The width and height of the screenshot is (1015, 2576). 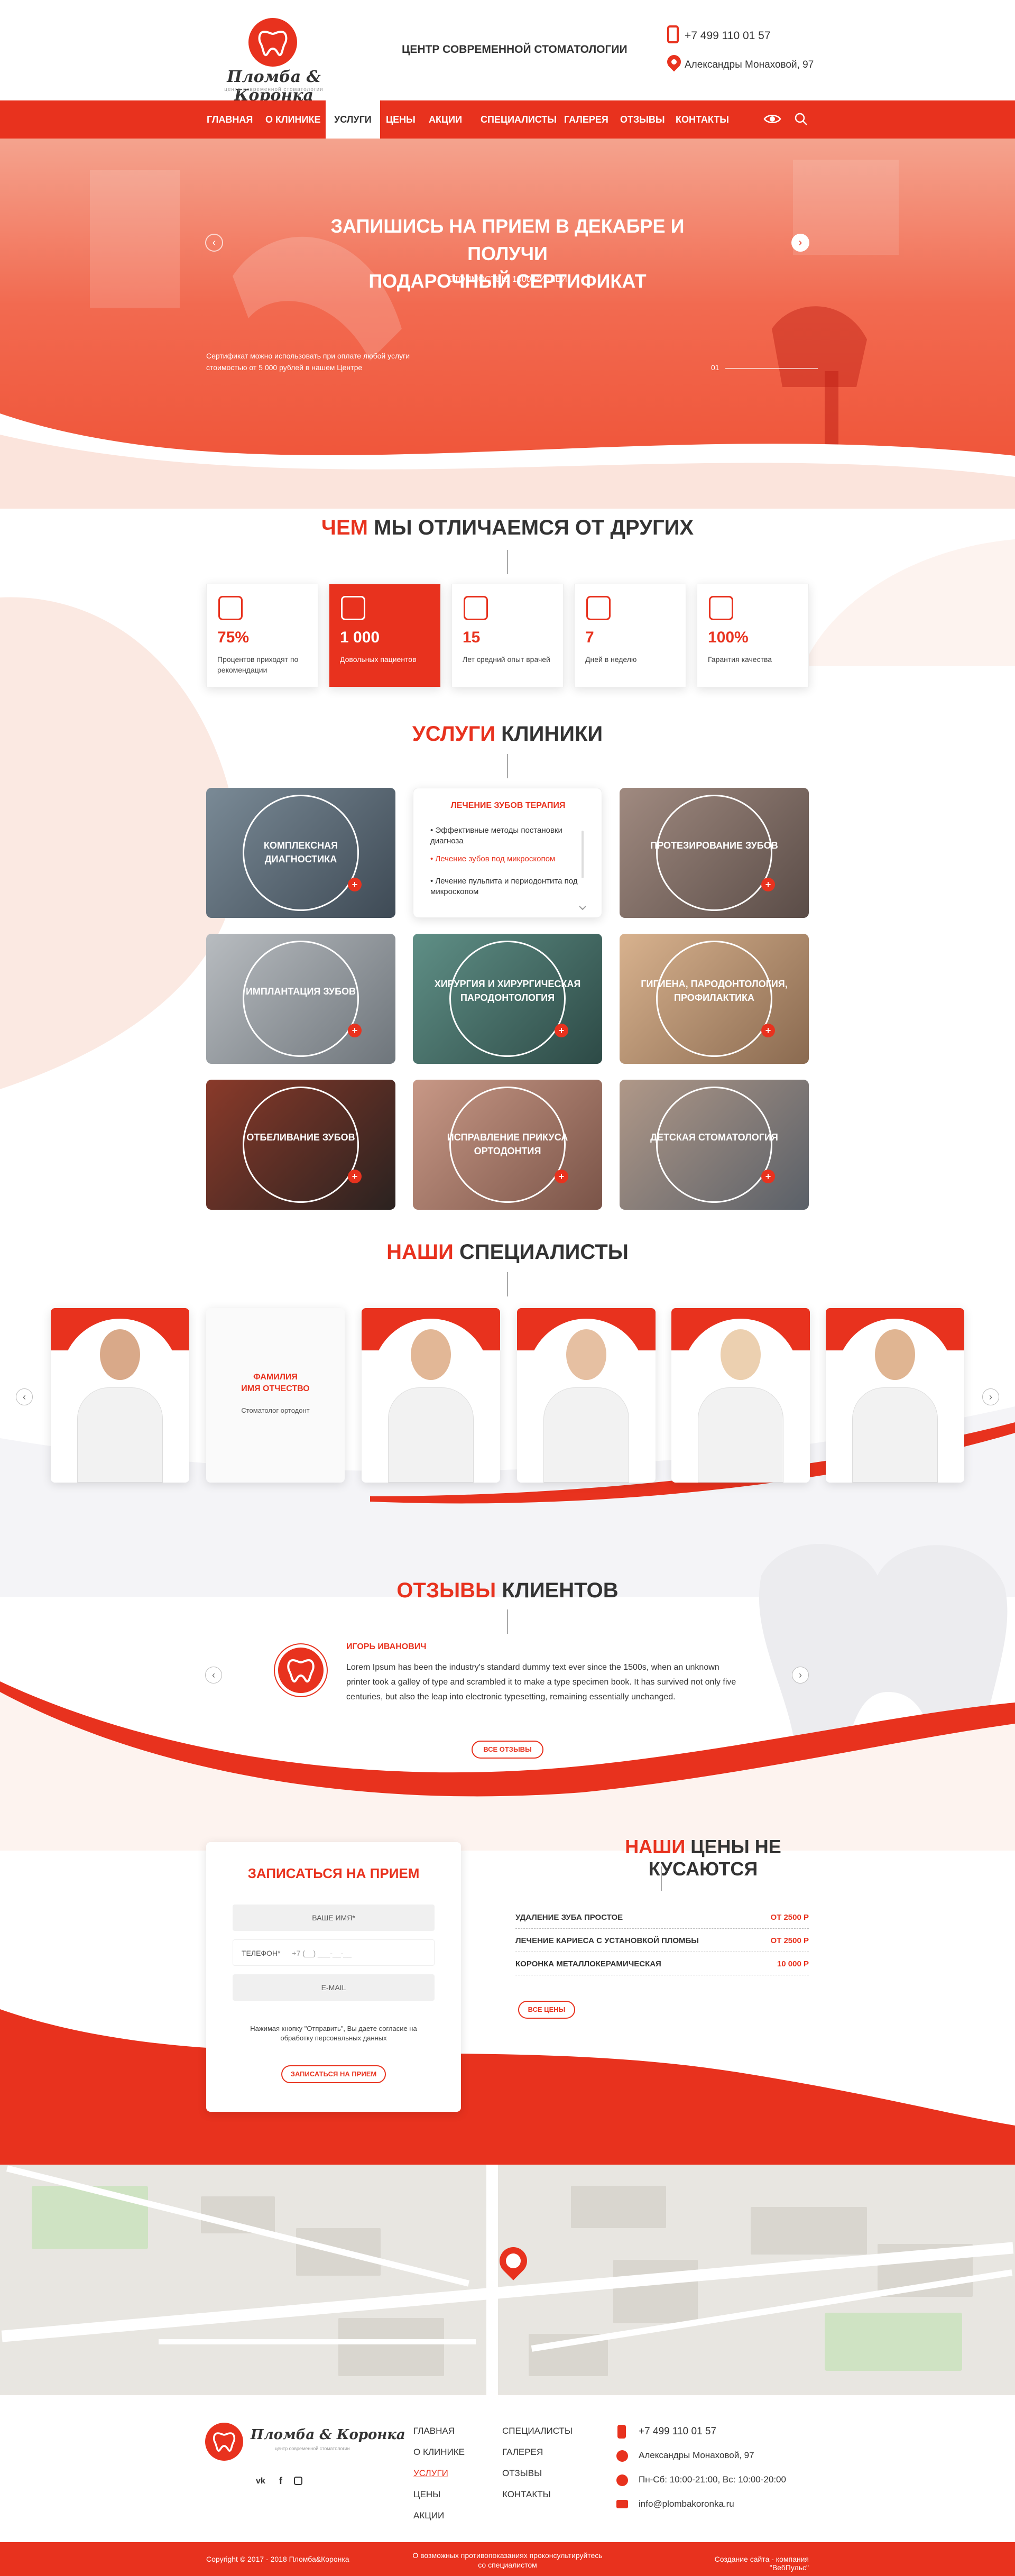 What do you see at coordinates (333, 2074) in the screenshot?
I see `submit-button: ЗАПИСАТЬСЯ НА ПРИЕМ` at bounding box center [333, 2074].